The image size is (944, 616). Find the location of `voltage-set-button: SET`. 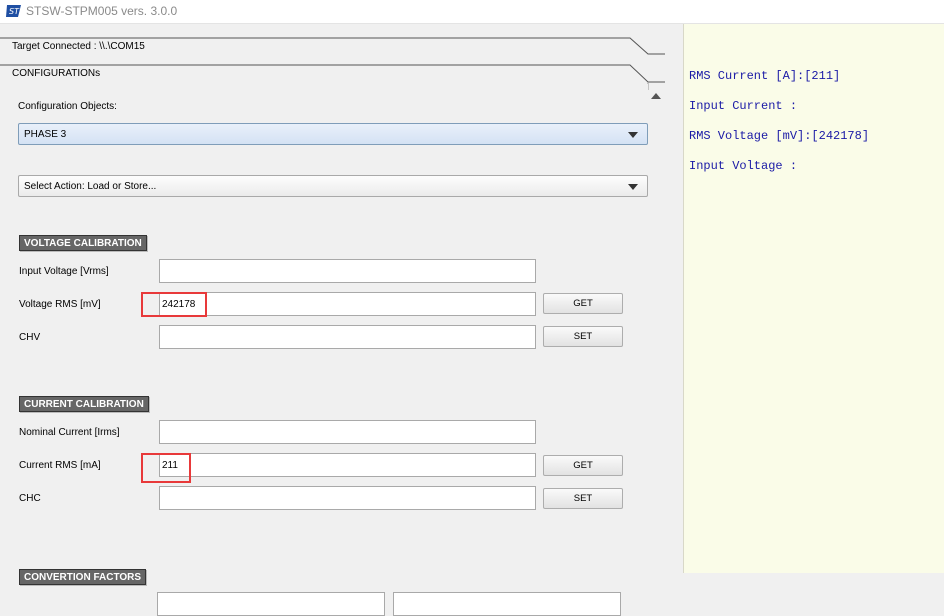

voltage-set-button: SET is located at coordinates (583, 336).